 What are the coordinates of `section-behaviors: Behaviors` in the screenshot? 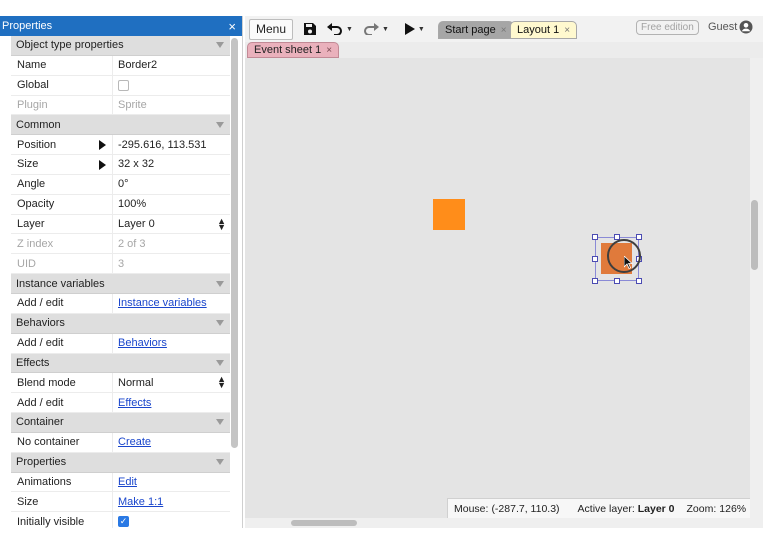 It's located at (120, 323).